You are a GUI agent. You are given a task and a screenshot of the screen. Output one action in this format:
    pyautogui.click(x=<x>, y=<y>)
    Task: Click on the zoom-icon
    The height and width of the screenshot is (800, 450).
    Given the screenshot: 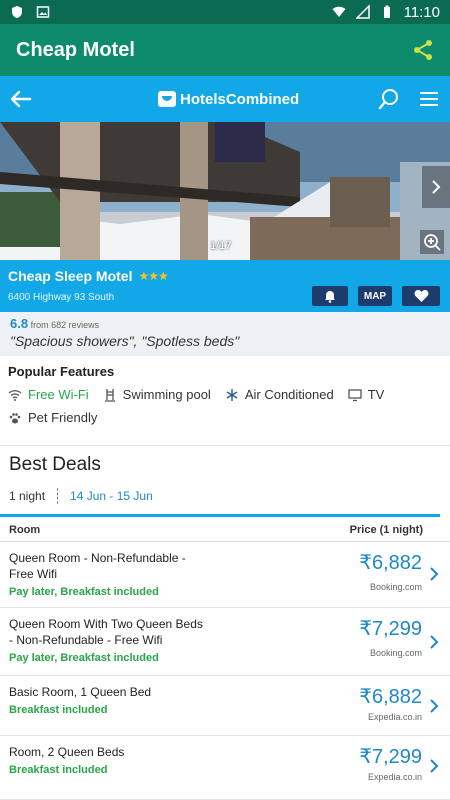 What is the action you would take?
    pyautogui.click(x=432, y=242)
    